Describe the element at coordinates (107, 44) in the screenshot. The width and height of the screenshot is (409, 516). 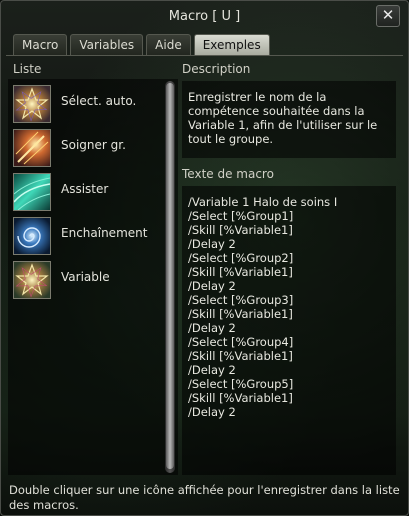
I see `tab-variables: Variables` at that location.